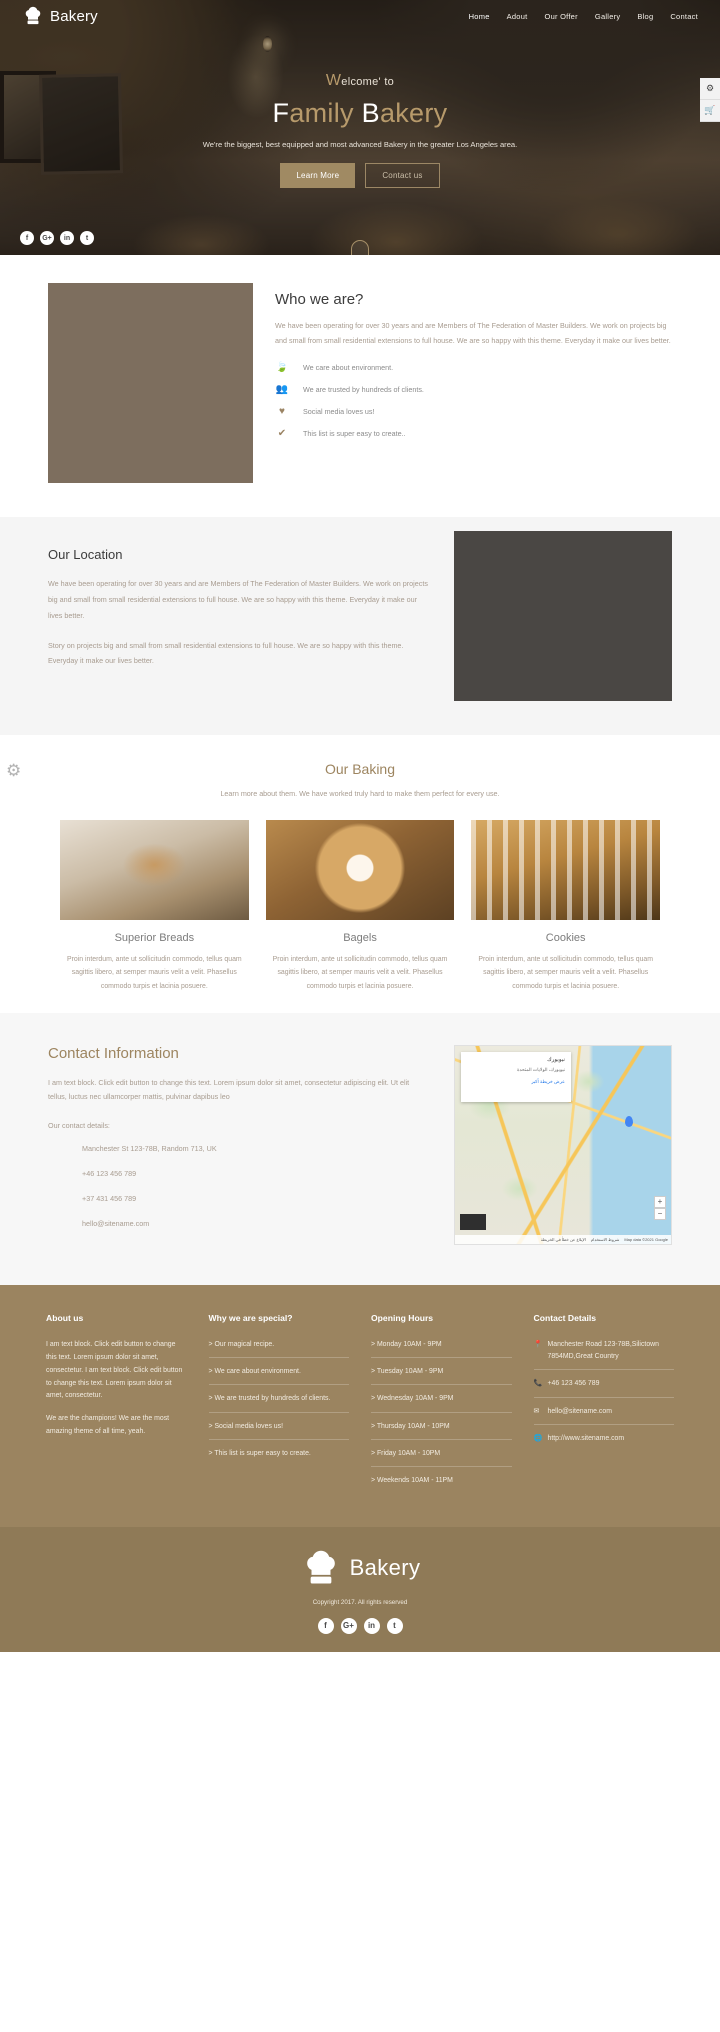 The height and width of the screenshot is (2032, 720). What do you see at coordinates (684, 16) in the screenshot?
I see `nav-item-contact: Contact` at bounding box center [684, 16].